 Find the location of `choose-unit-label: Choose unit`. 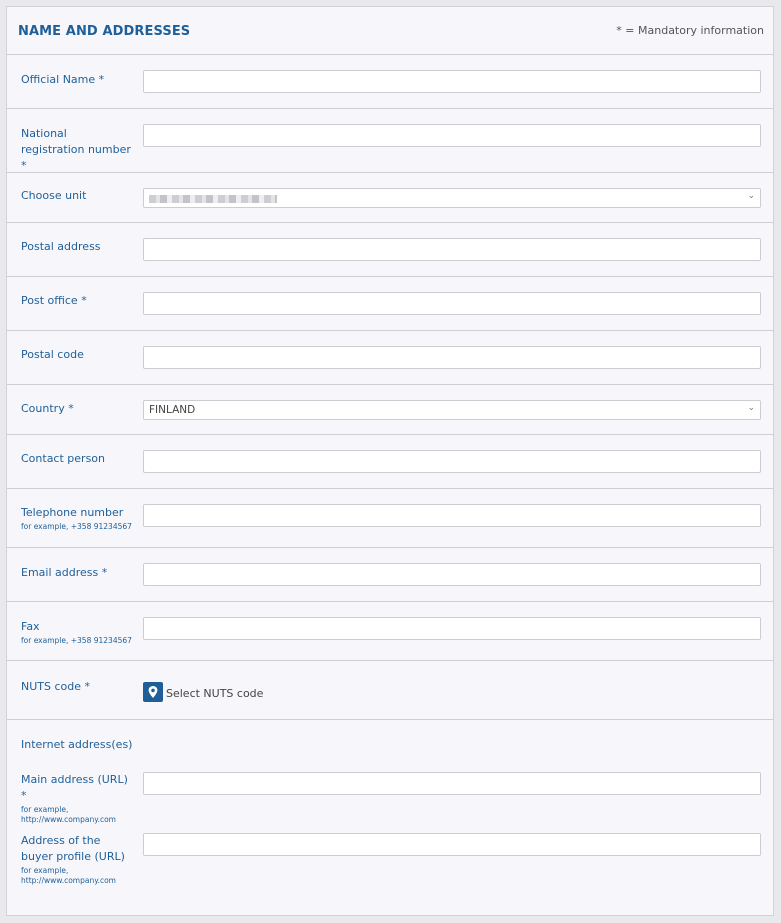

choose-unit-label: Choose unit is located at coordinates (54, 195).